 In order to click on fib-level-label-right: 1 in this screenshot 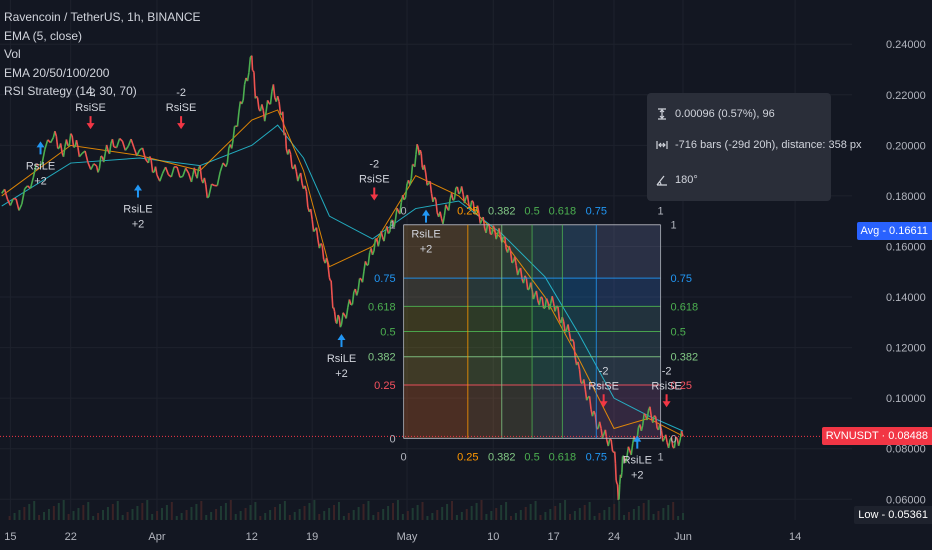, I will do `click(674, 226)`.